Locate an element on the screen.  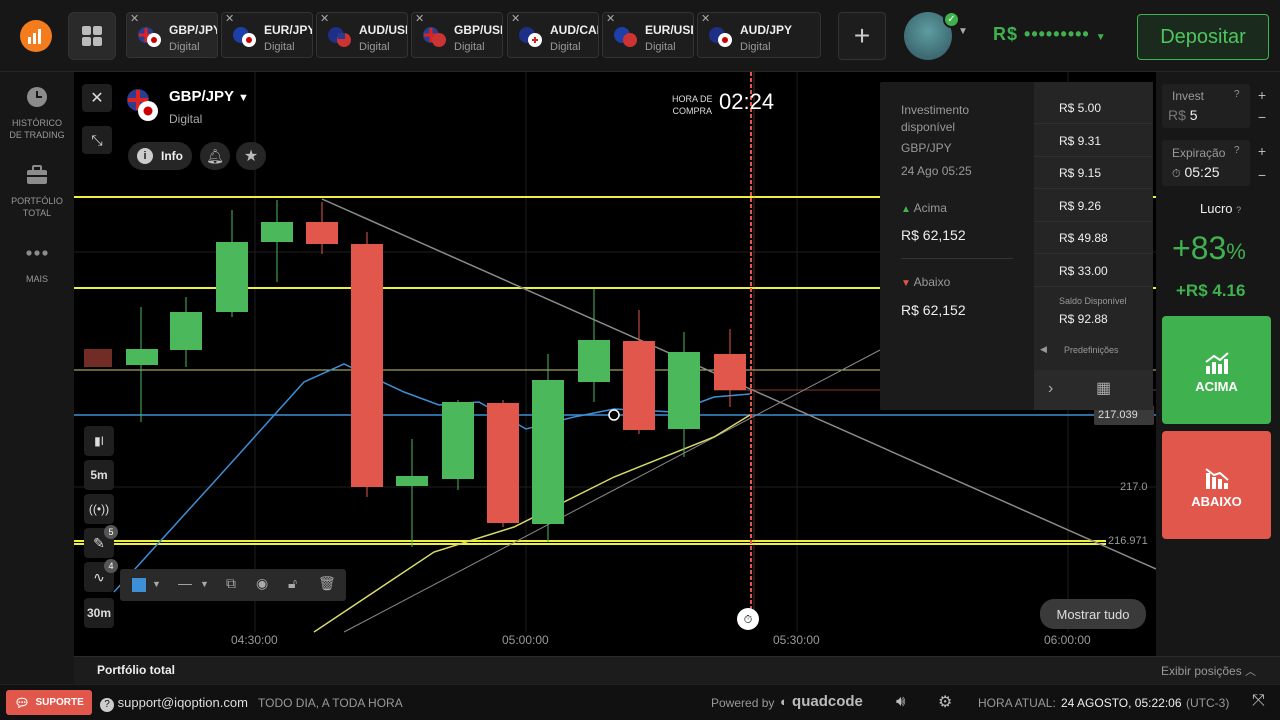
sidebar-item-label: HISTÓRICO DE TRADING is located at coordinates (37, 129).